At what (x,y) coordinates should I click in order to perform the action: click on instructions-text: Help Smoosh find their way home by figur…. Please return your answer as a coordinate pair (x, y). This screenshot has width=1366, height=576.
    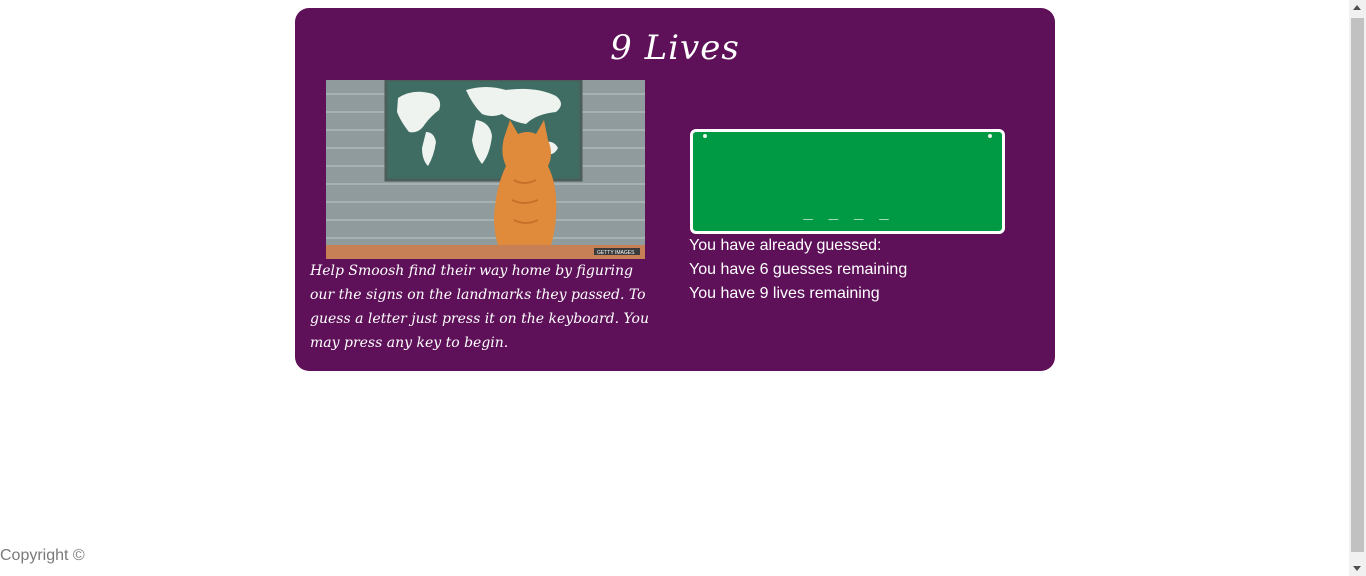
    Looking at the image, I should click on (479, 307).